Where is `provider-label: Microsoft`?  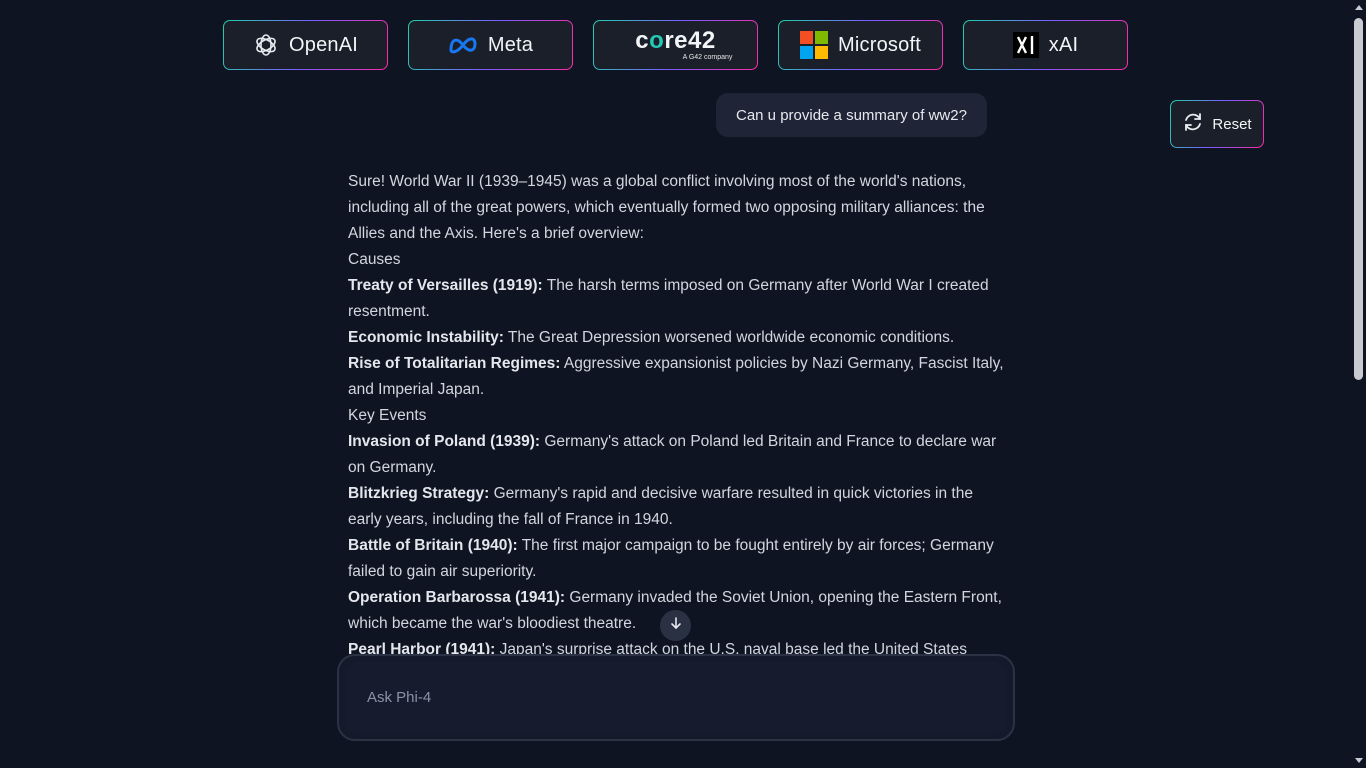
provider-label: Microsoft is located at coordinates (879, 44).